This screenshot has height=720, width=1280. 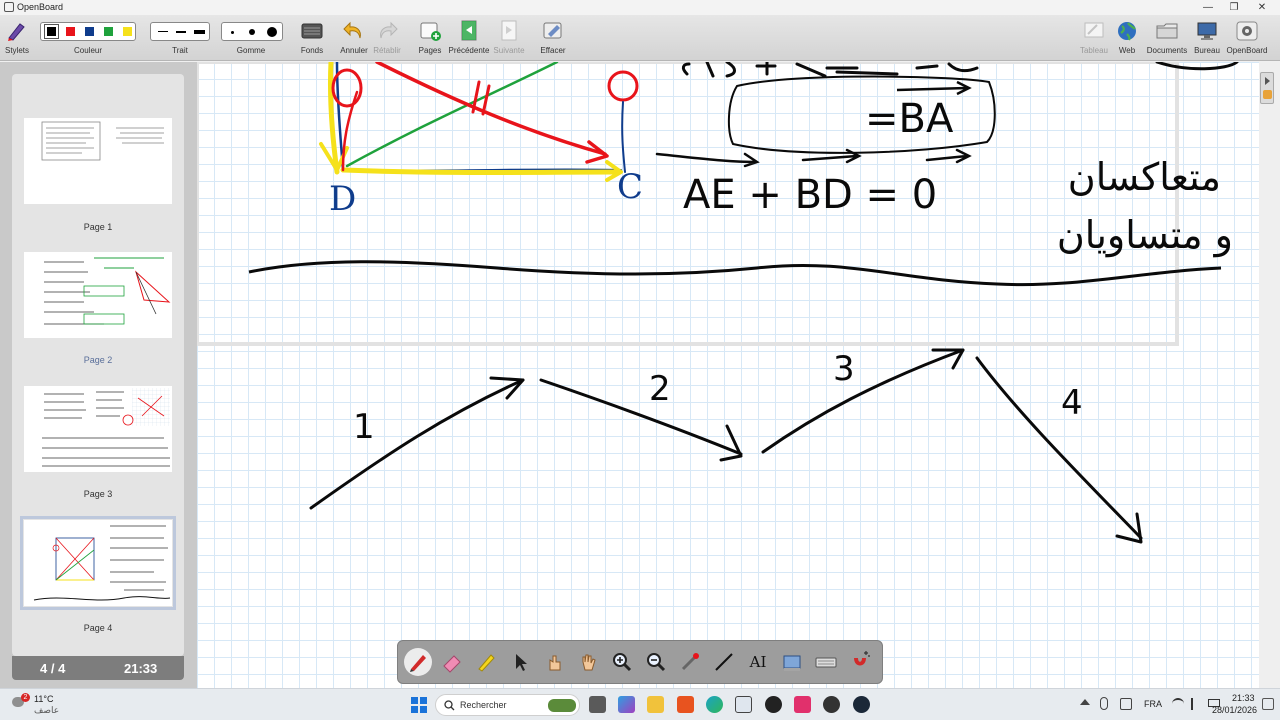 What do you see at coordinates (1207, 31) in the screenshot?
I see `desktop-icon` at bounding box center [1207, 31].